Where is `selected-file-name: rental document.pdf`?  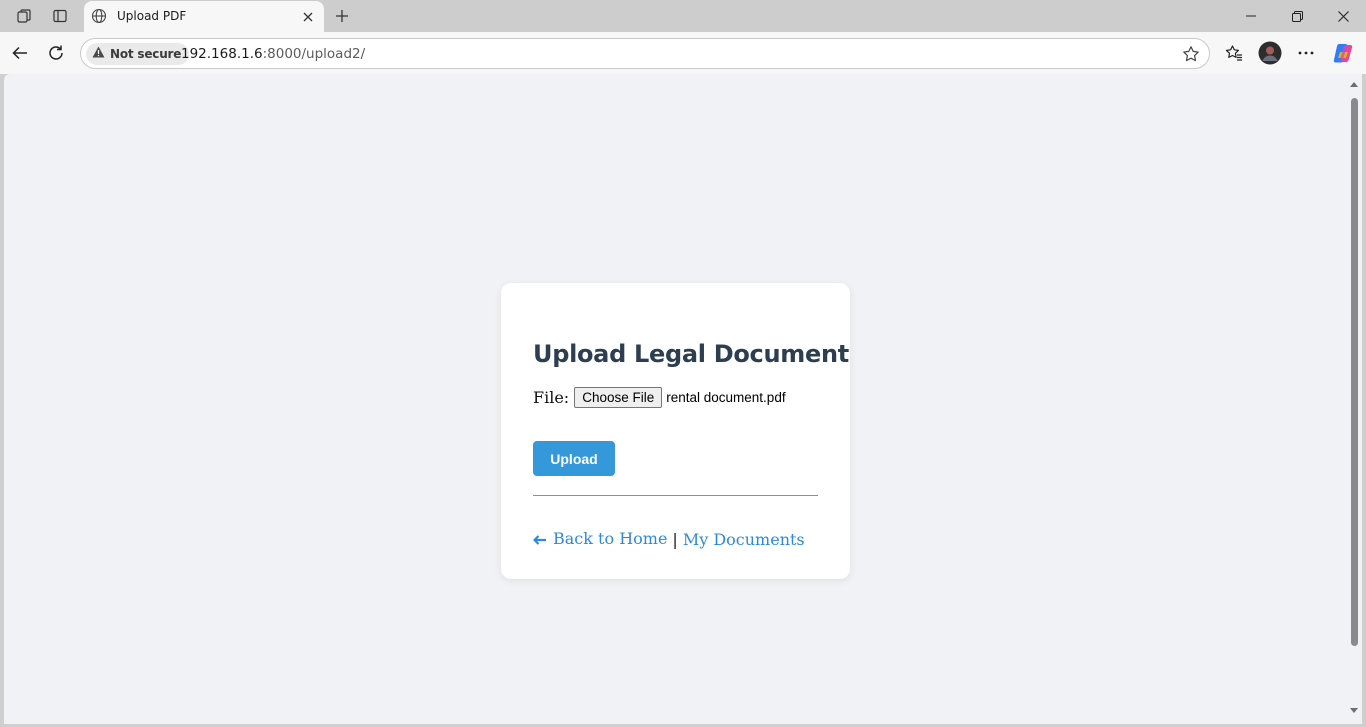 selected-file-name: rental document.pdf is located at coordinates (726, 397).